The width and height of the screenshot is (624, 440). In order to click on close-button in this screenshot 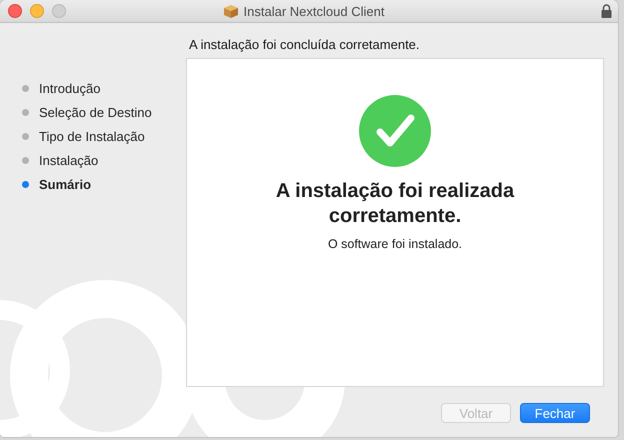, I will do `click(15, 11)`.